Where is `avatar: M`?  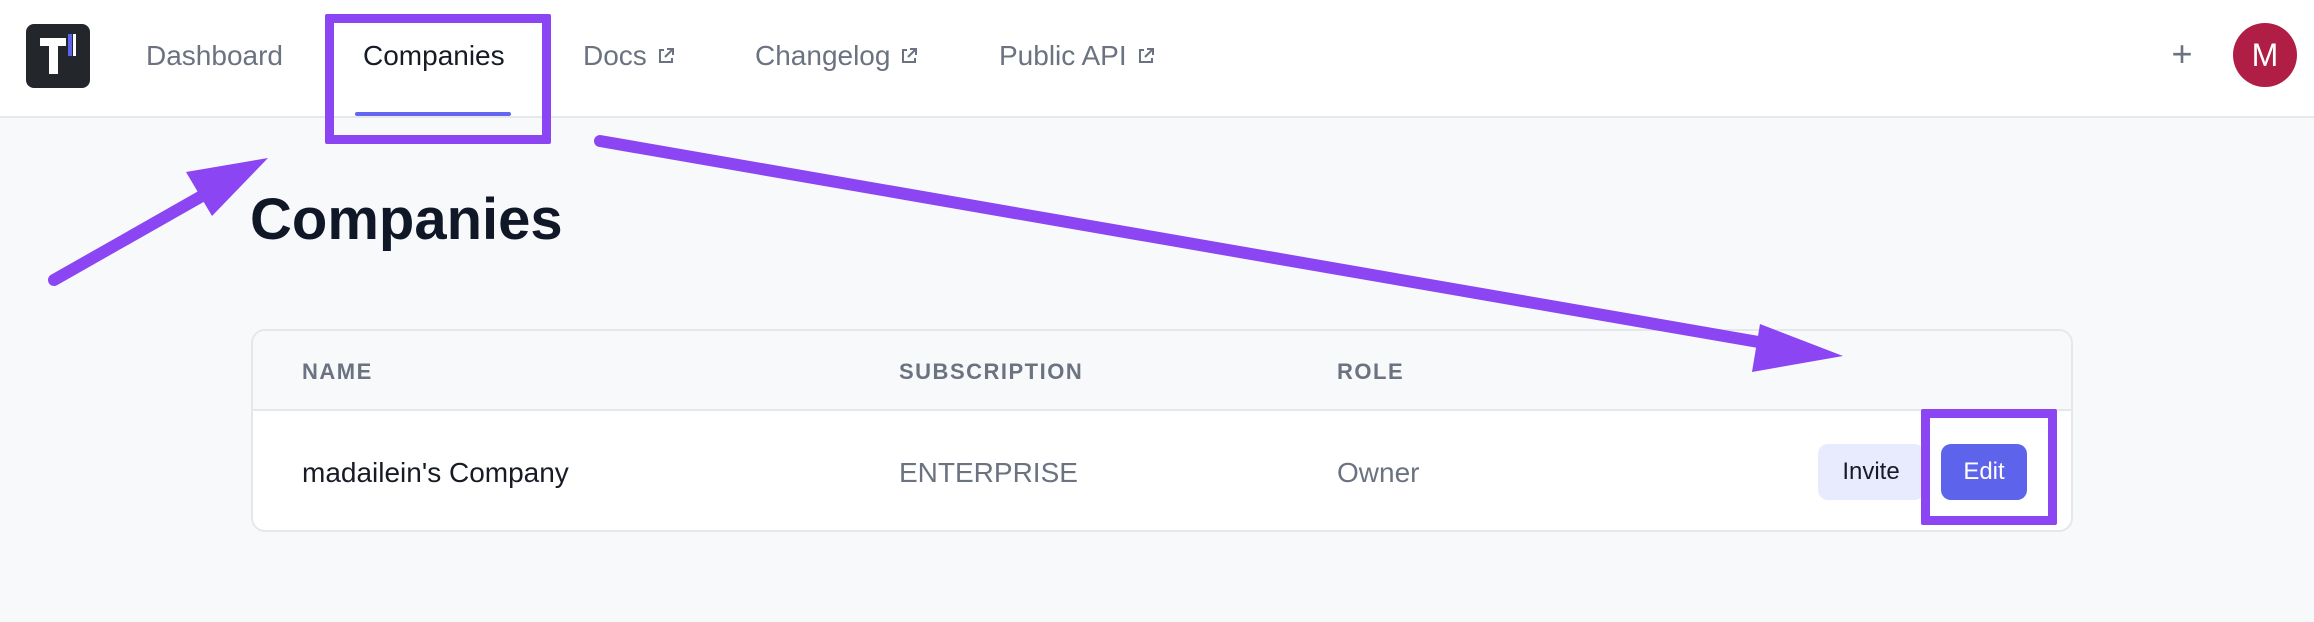
avatar: M is located at coordinates (2265, 55).